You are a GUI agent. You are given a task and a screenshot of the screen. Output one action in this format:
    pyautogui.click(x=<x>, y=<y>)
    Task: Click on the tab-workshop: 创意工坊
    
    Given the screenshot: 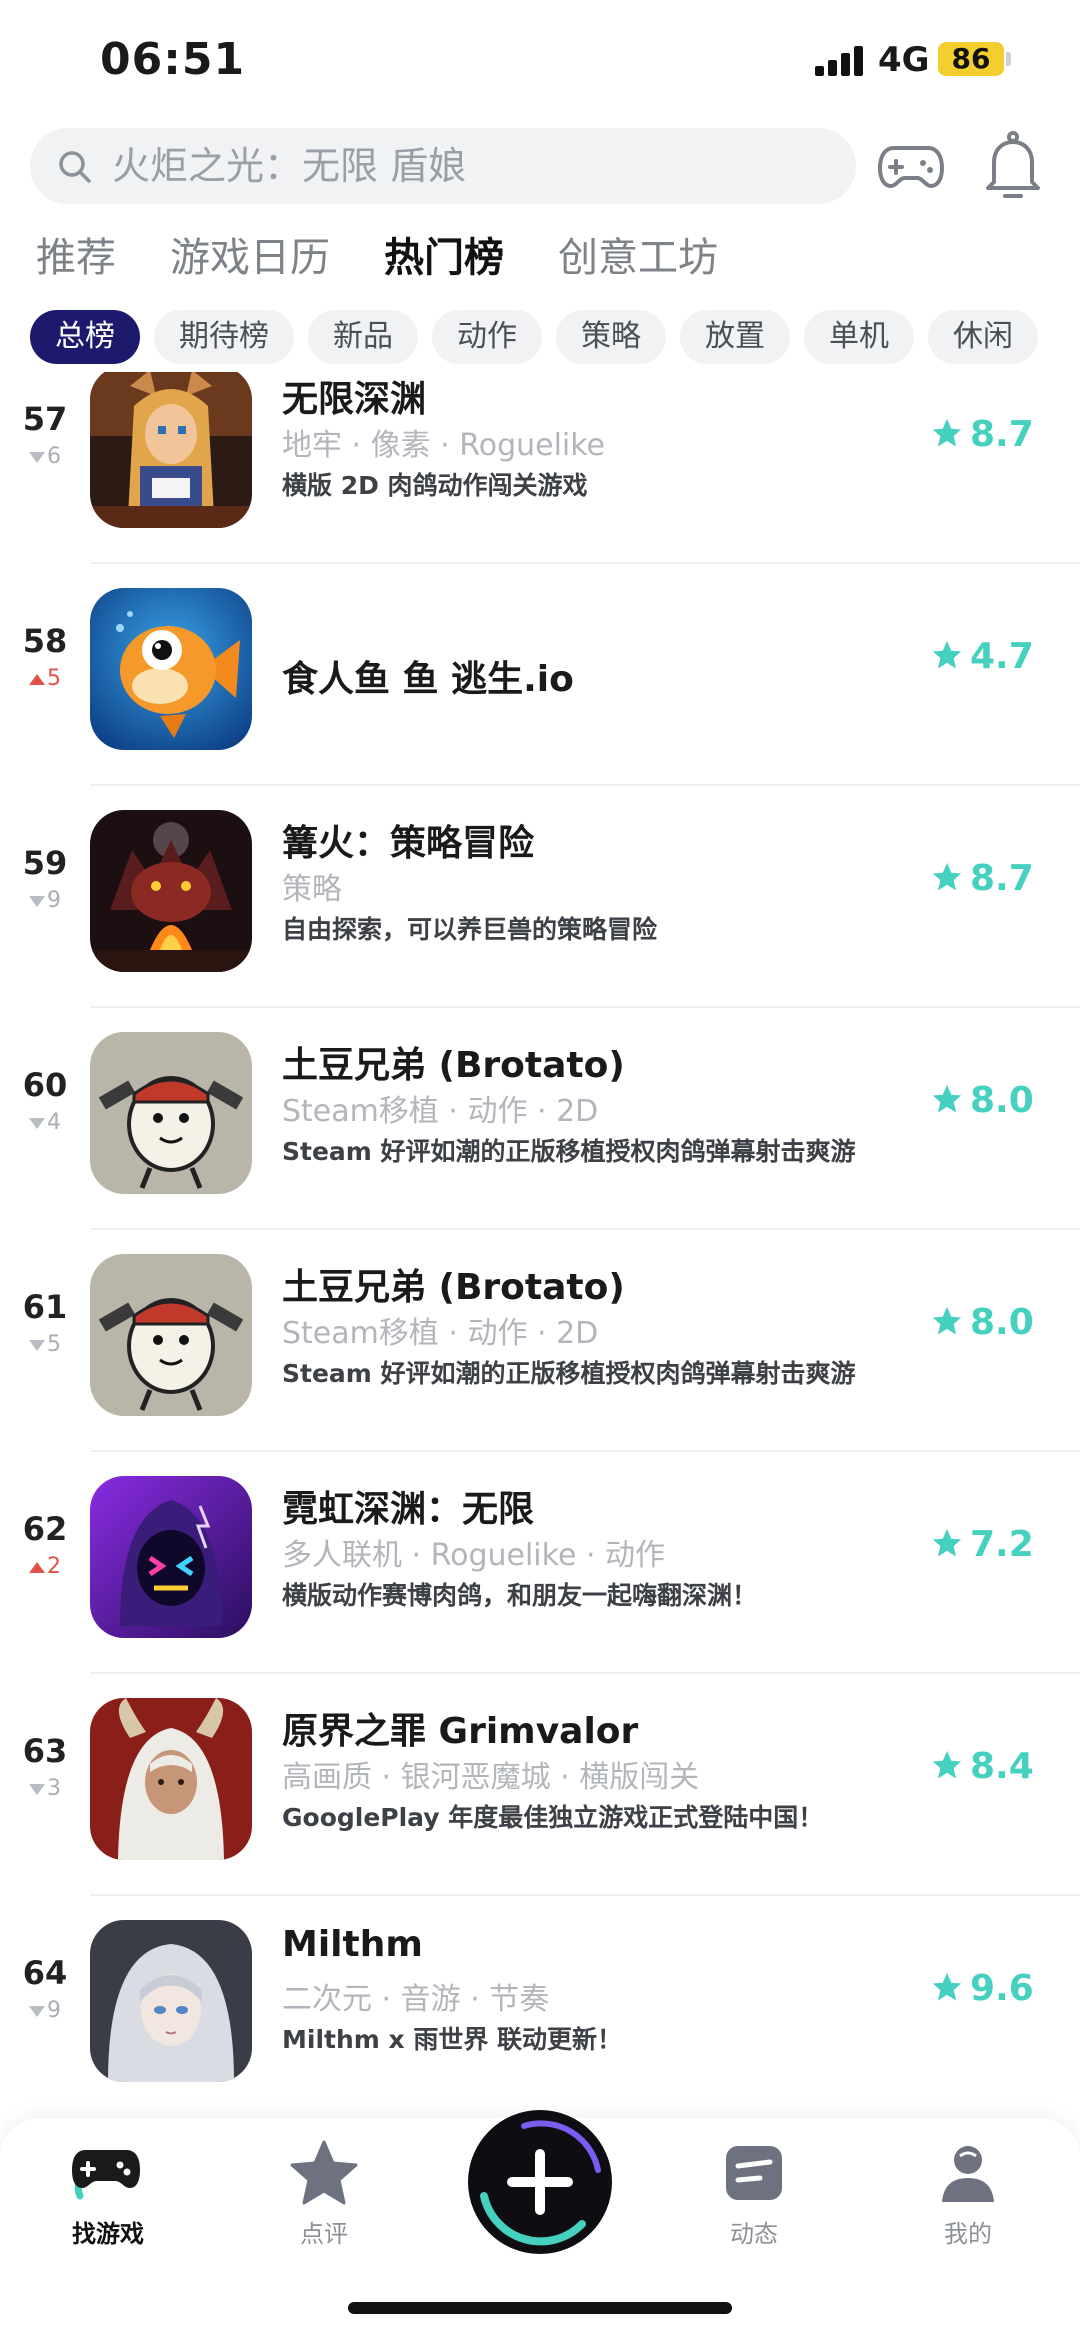 What is the action you would take?
    pyautogui.click(x=638, y=260)
    